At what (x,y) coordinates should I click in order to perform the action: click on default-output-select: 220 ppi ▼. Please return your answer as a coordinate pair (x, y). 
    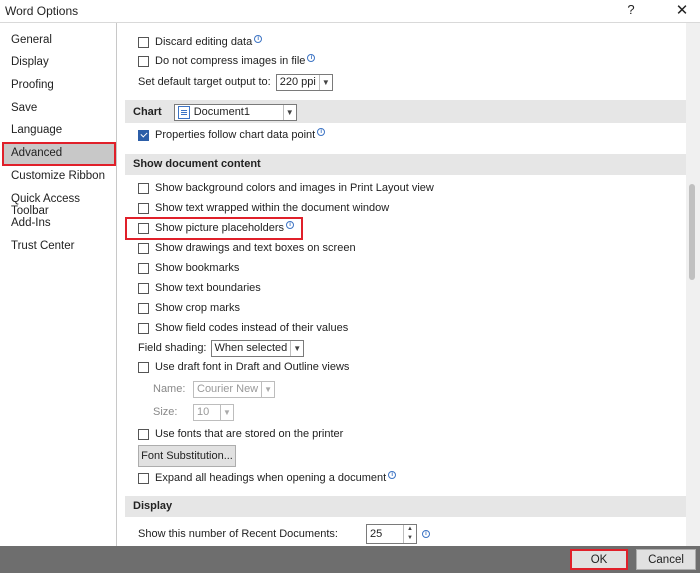
    Looking at the image, I should click on (304, 82).